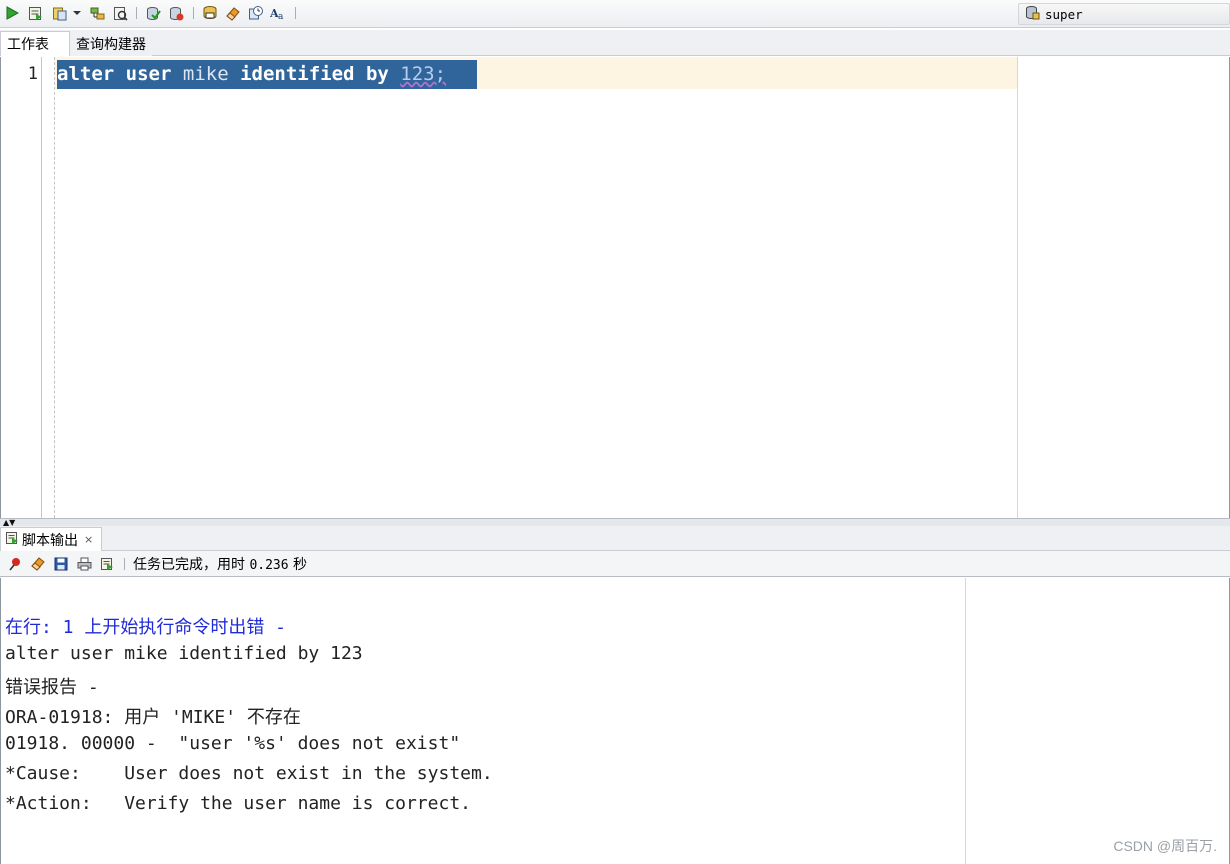  Describe the element at coordinates (146, 627) in the screenshot. I see `output-line-error-location: 在行: 1 上开始执行命令时出错 -` at that location.